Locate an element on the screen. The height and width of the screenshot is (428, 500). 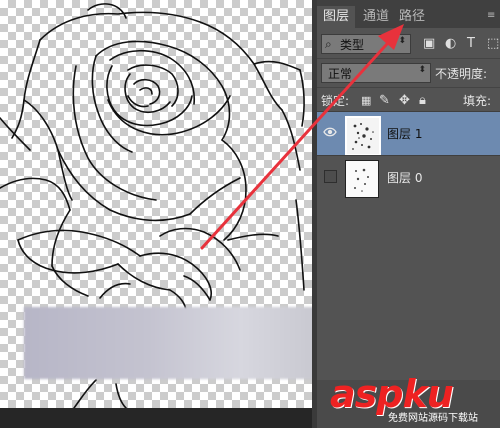
layer-row-1: 图层 1 is located at coordinates (408, 133).